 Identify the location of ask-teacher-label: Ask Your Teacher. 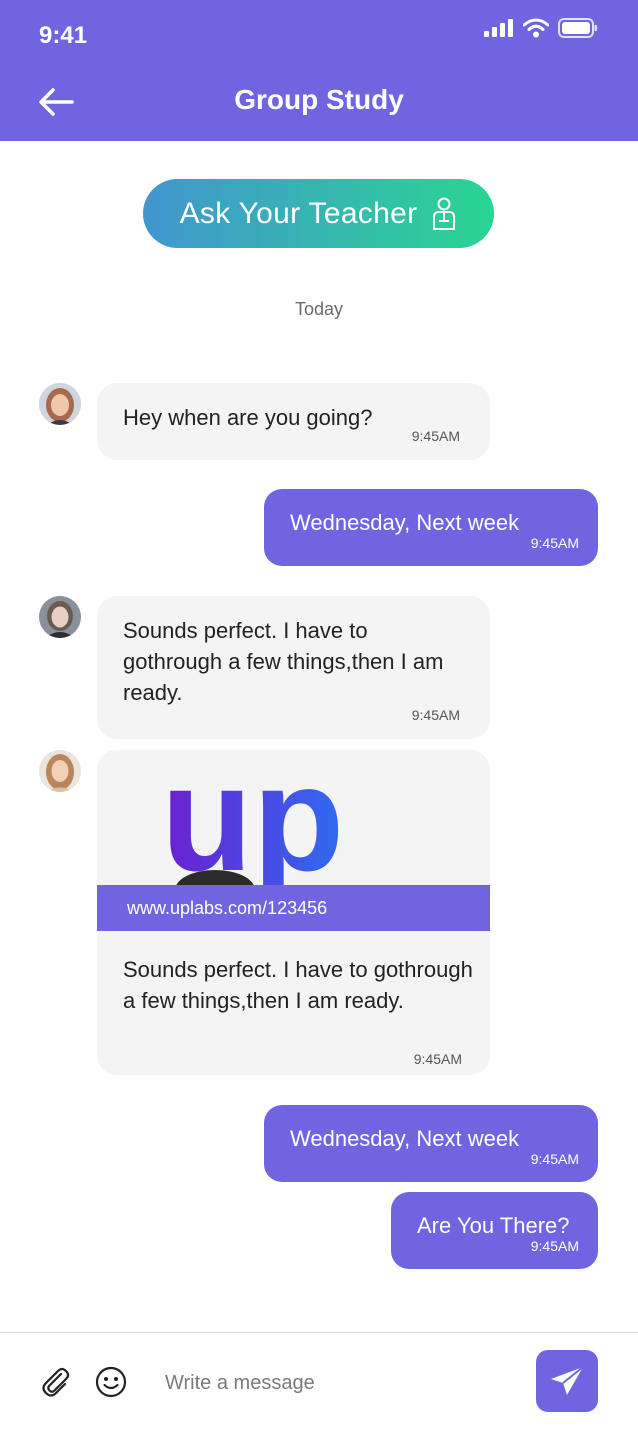
(298, 213).